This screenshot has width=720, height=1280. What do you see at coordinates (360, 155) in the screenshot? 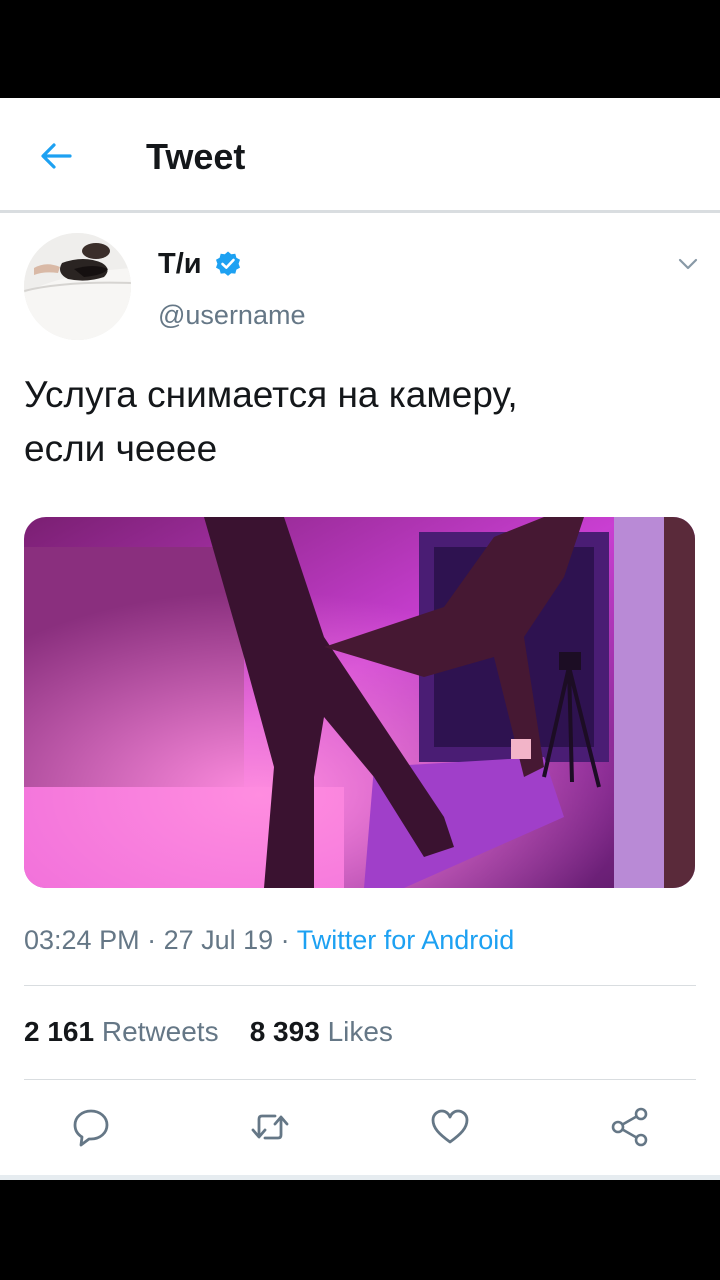
I see `top-bar: Tweet` at bounding box center [360, 155].